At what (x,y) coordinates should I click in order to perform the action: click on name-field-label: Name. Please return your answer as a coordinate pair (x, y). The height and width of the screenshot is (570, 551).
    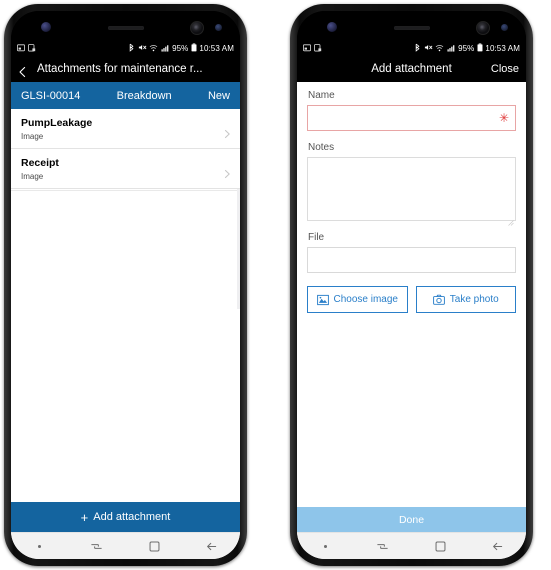
    Looking at the image, I should click on (321, 95).